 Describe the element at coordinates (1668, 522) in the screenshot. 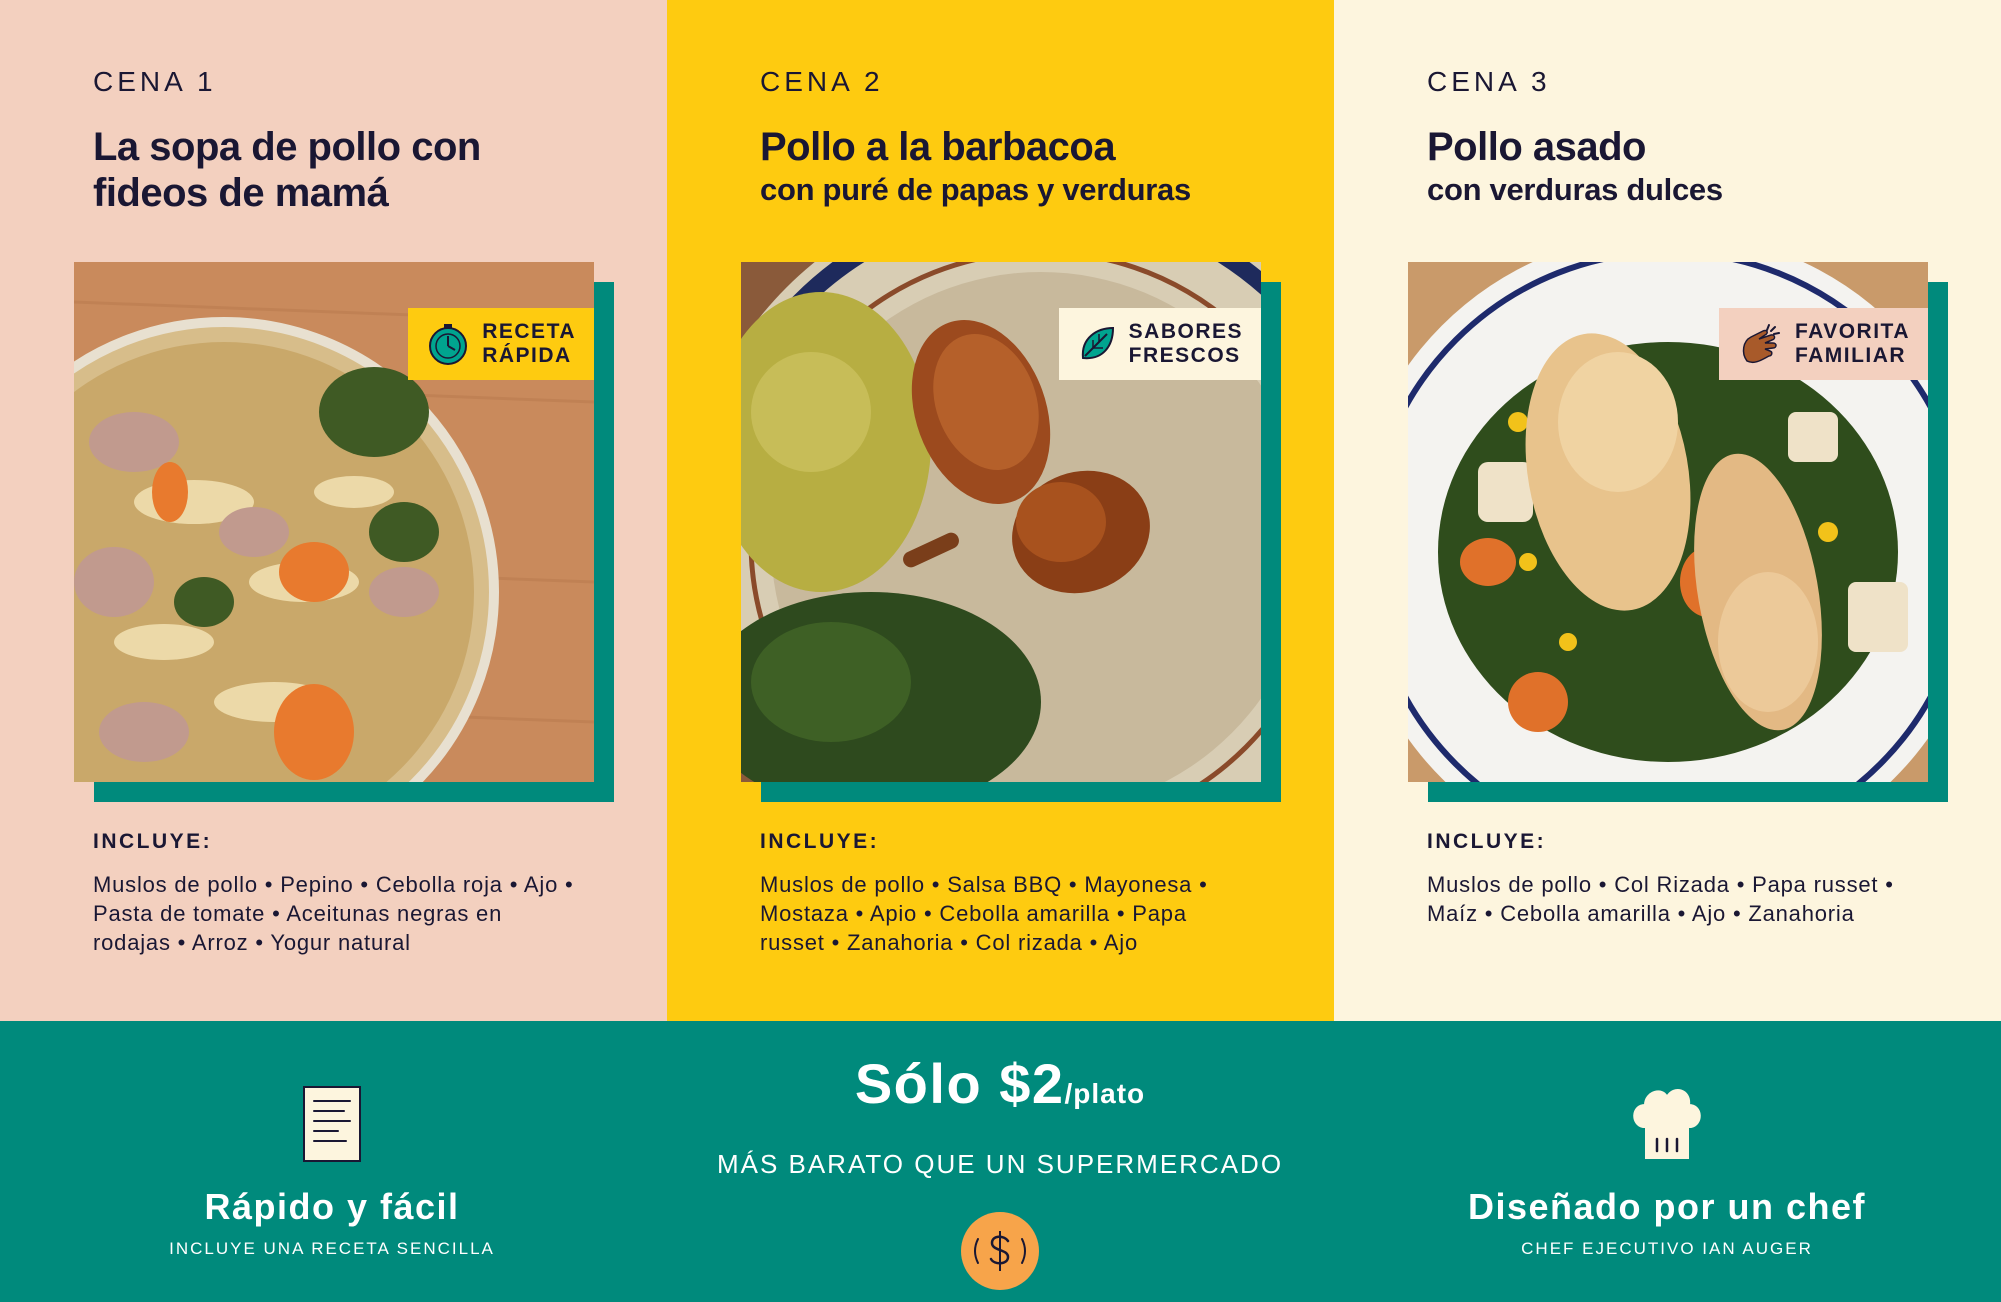

I see `meal-photo-roast-chicken: FAVORITA FAMILIAR` at that location.